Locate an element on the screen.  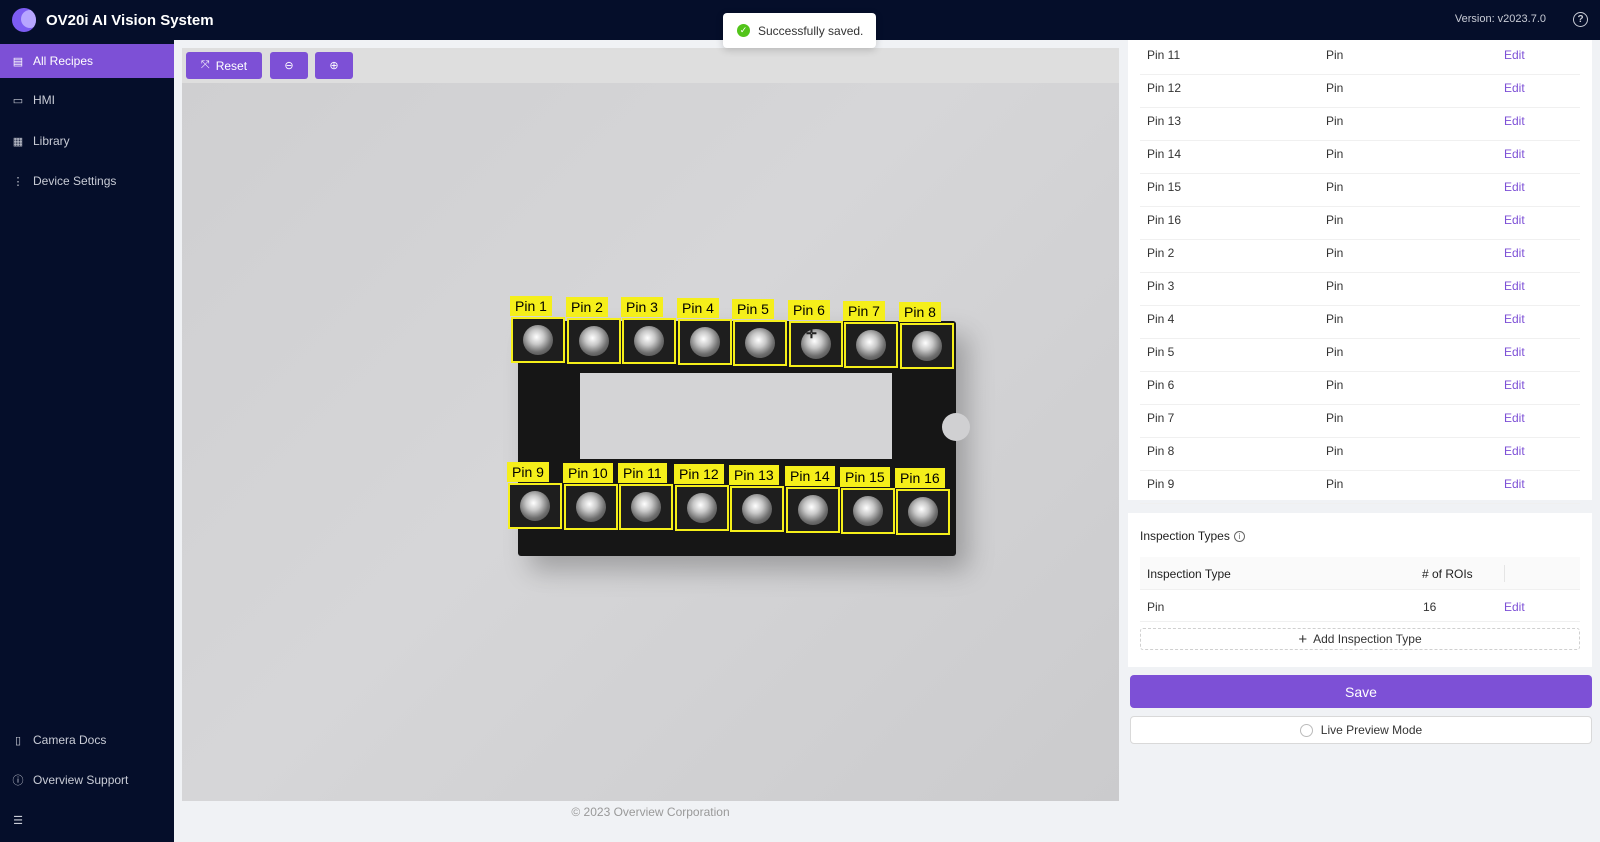
live-preview-toggle: Live Preview Mode is located at coordinates (1361, 730).